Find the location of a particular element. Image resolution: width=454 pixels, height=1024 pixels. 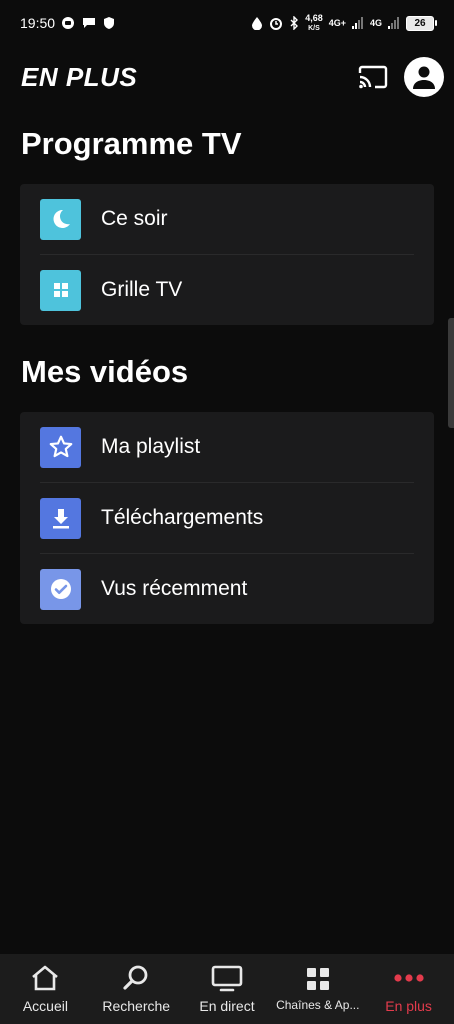

nav-item-en-plus: En plus is located at coordinates (408, 989).